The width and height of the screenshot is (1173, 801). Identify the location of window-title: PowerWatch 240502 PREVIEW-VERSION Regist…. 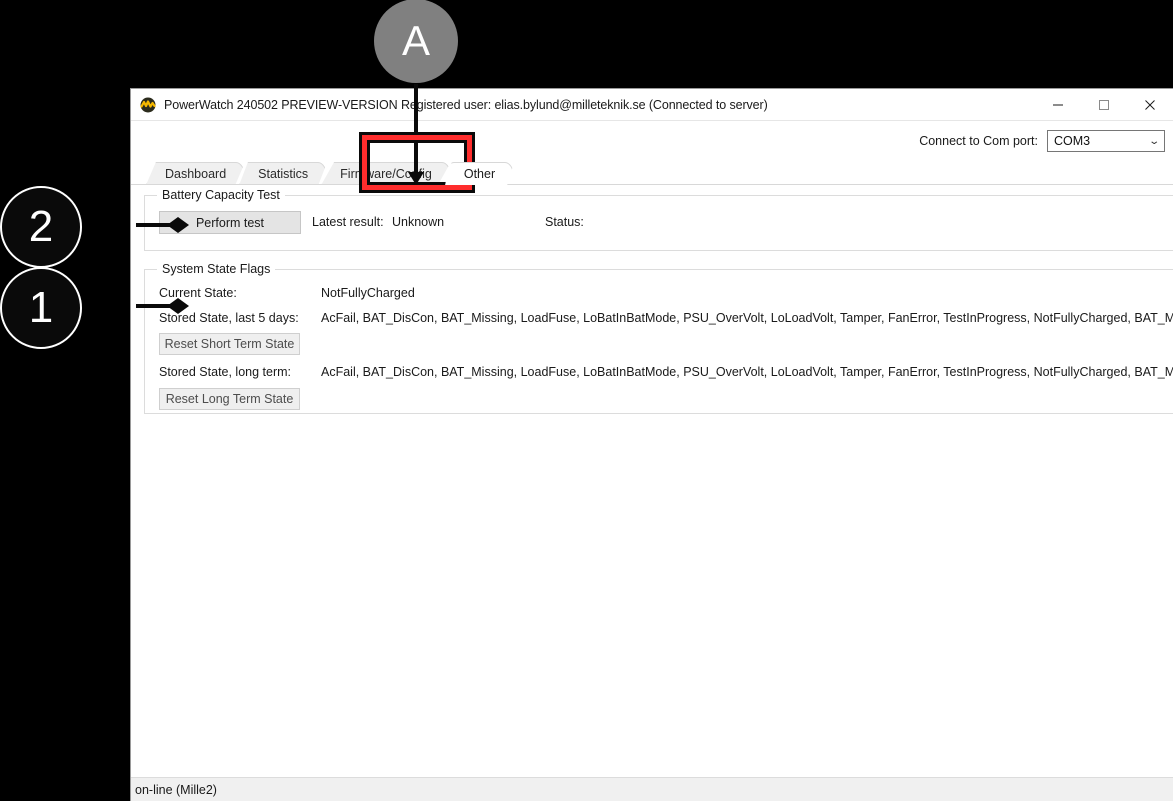
(466, 104).